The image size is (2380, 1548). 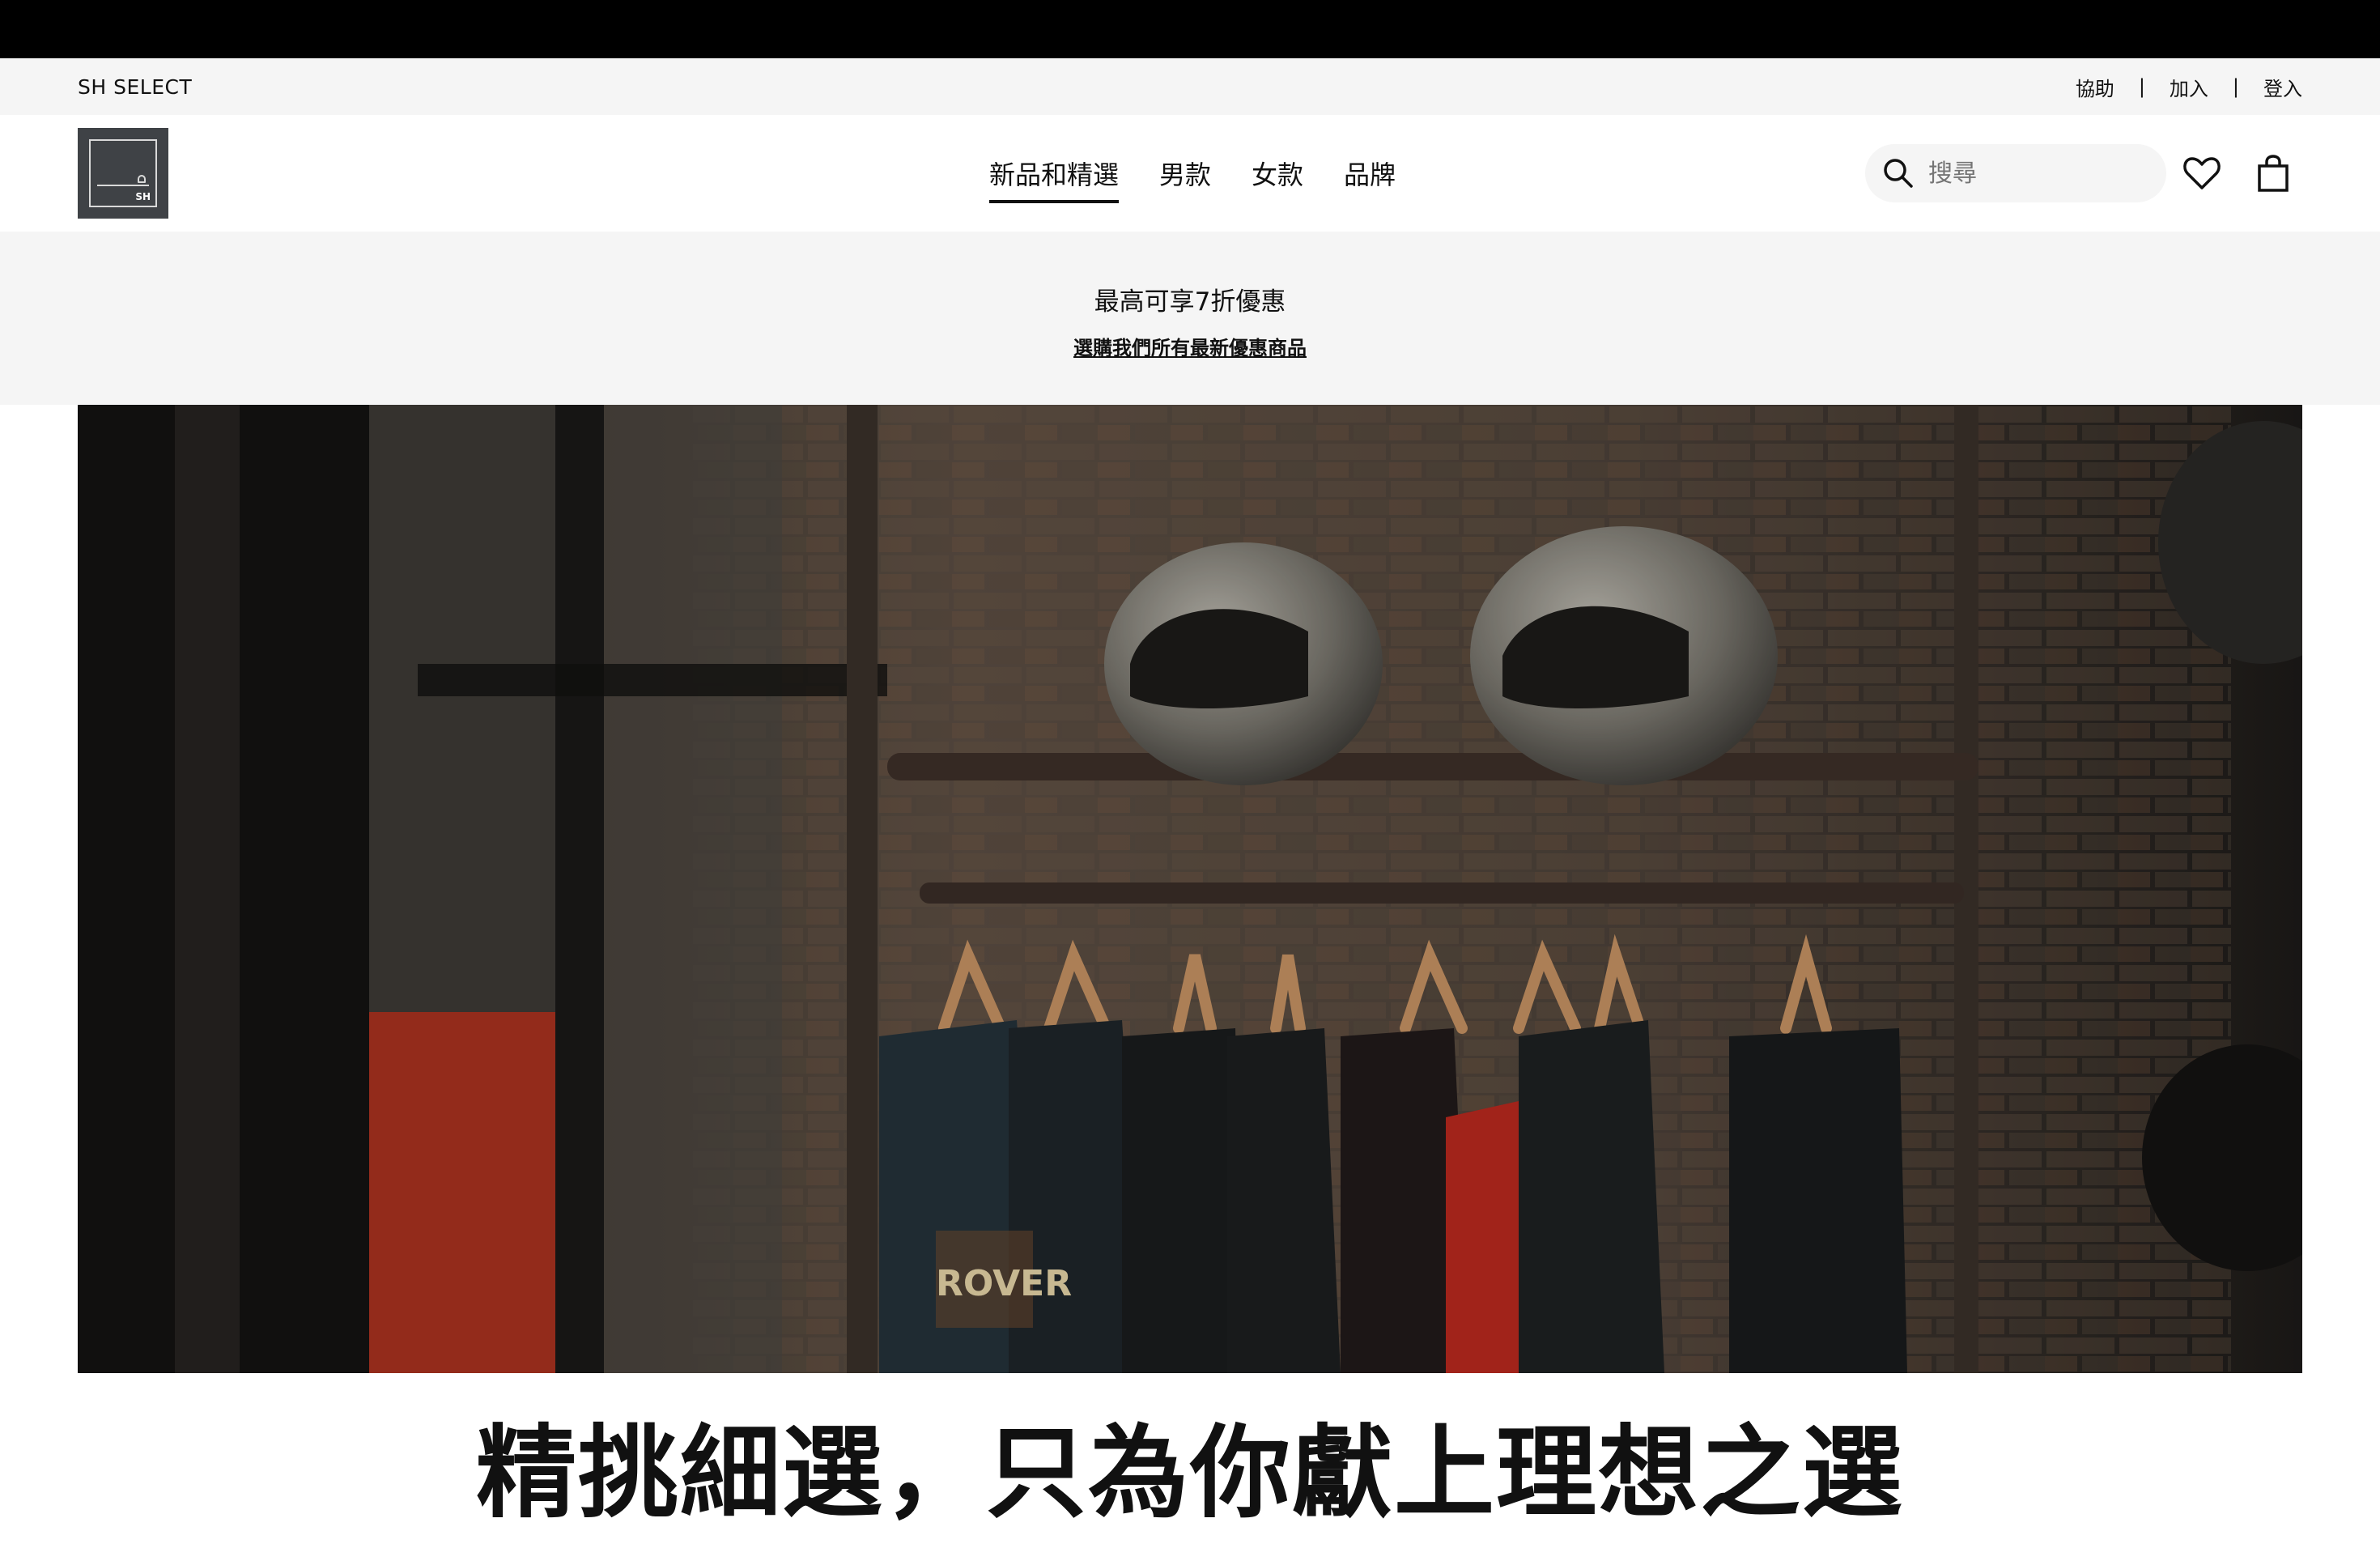 I want to click on shopping-bag-icon, so click(x=2273, y=174).